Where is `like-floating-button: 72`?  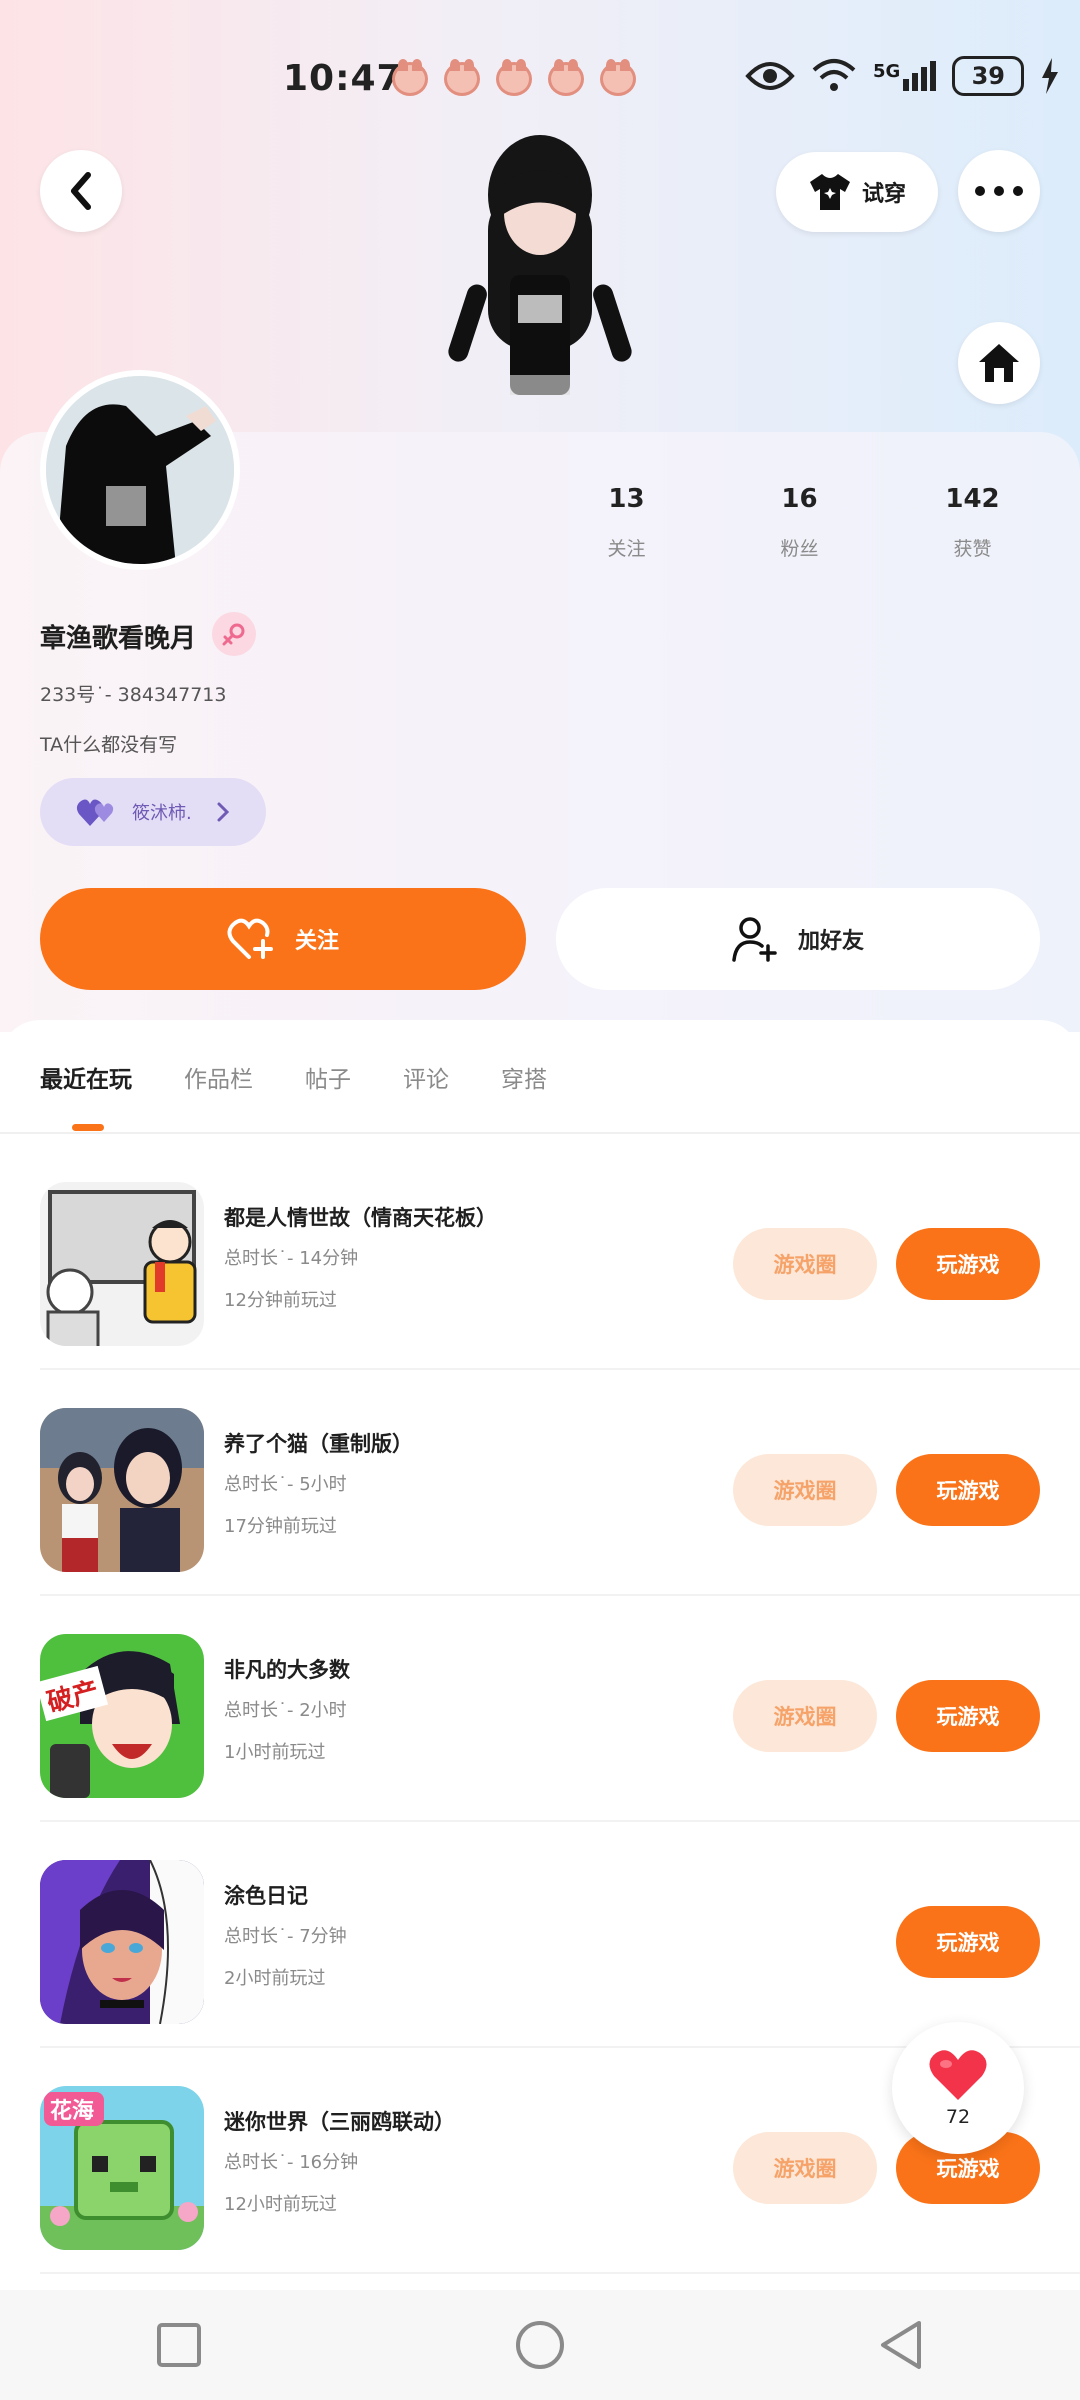 like-floating-button: 72 is located at coordinates (958, 2088).